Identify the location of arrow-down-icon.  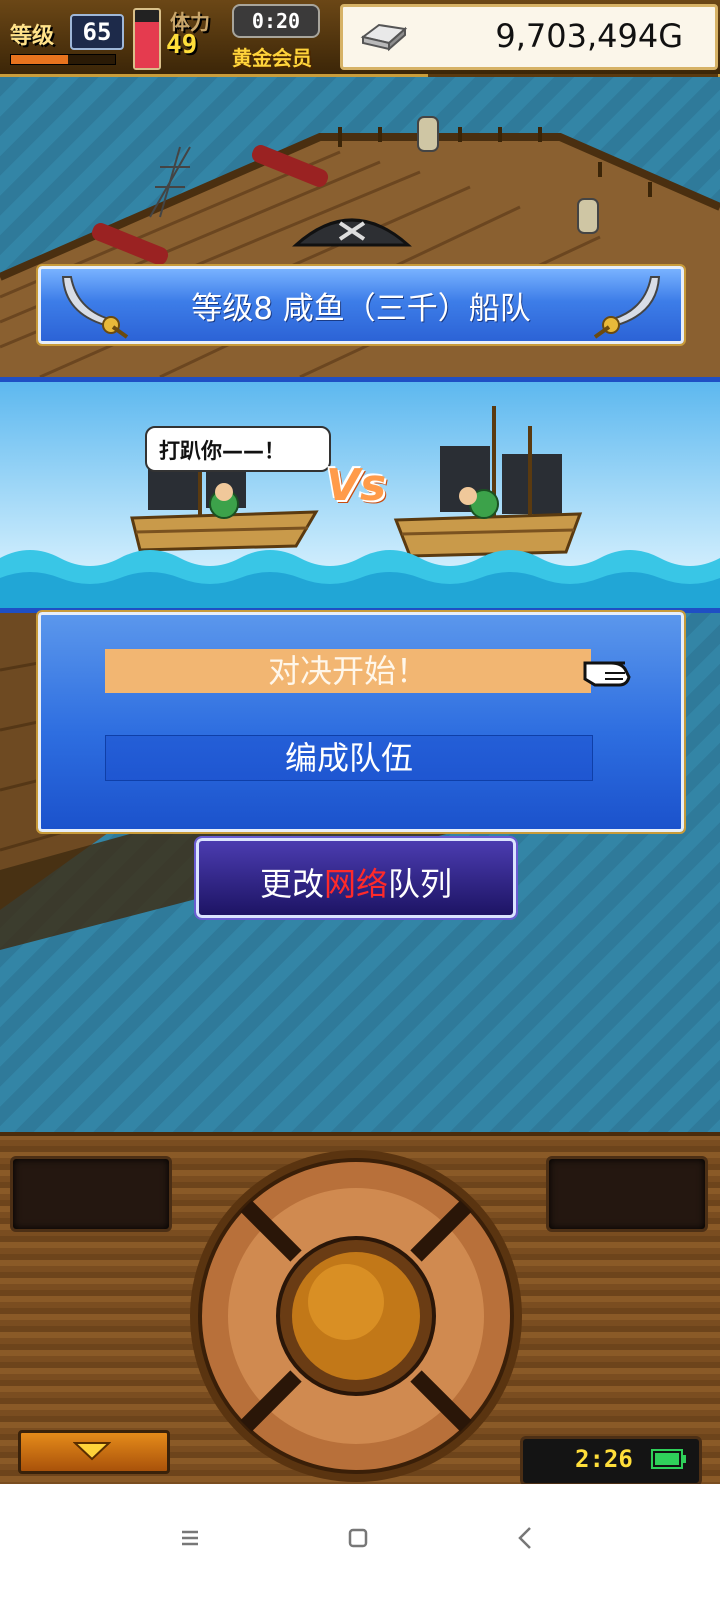
(92, 1451).